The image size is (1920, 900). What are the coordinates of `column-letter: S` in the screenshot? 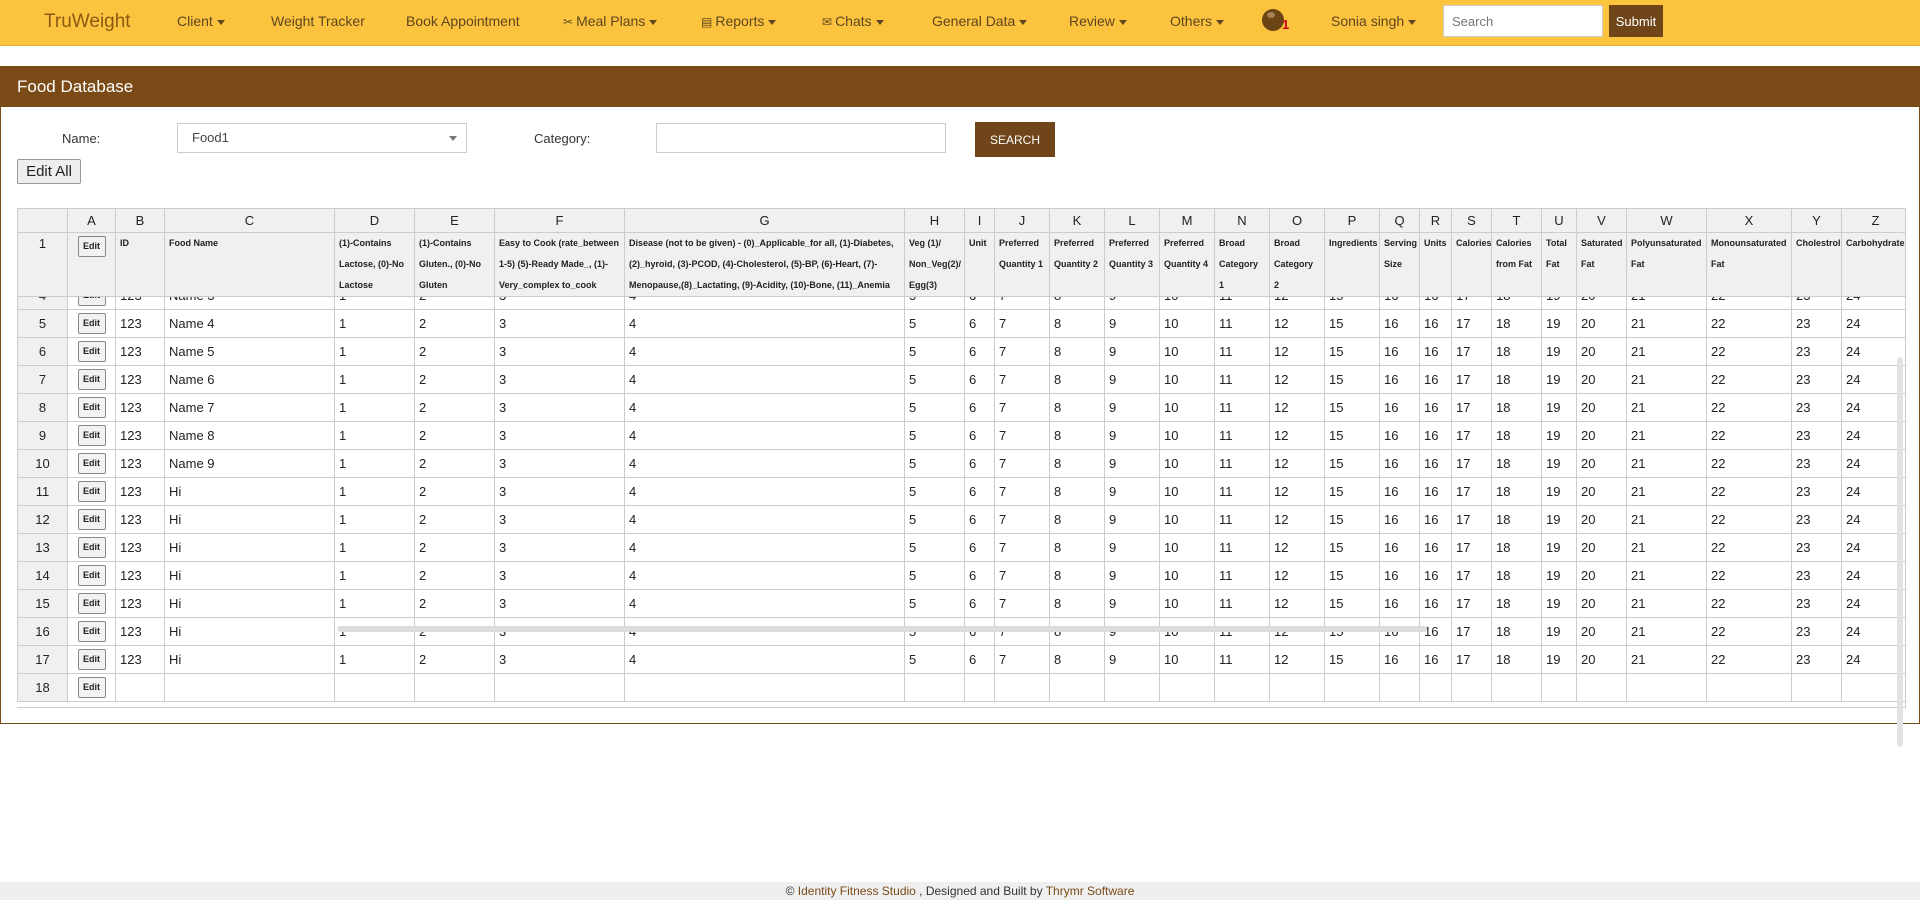 It's located at (1471, 220).